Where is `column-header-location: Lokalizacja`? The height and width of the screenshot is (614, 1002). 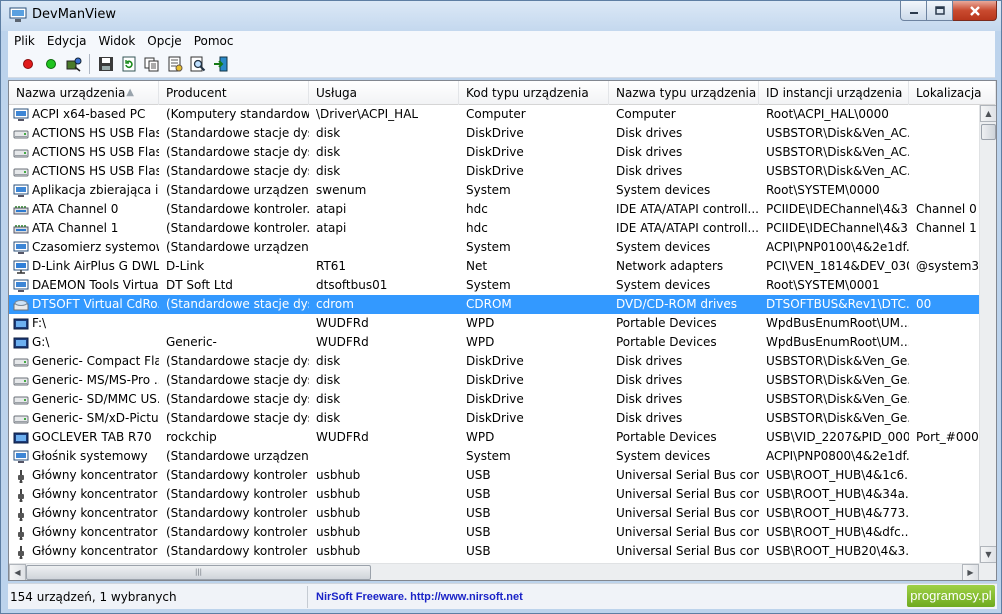
column-header-location: Lokalizacja is located at coordinates (952, 93).